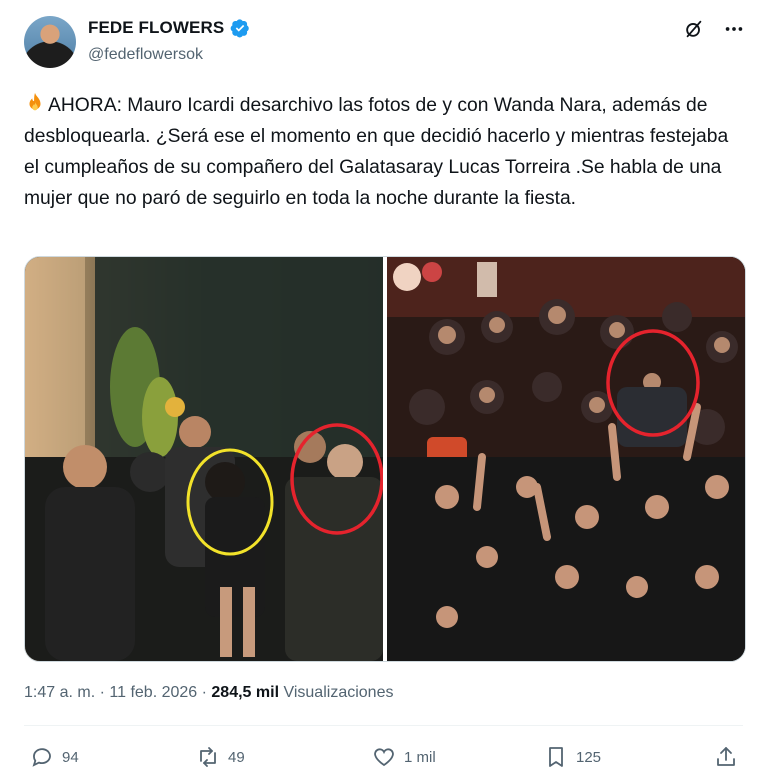  I want to click on bookmark-icon, so click(556, 757).